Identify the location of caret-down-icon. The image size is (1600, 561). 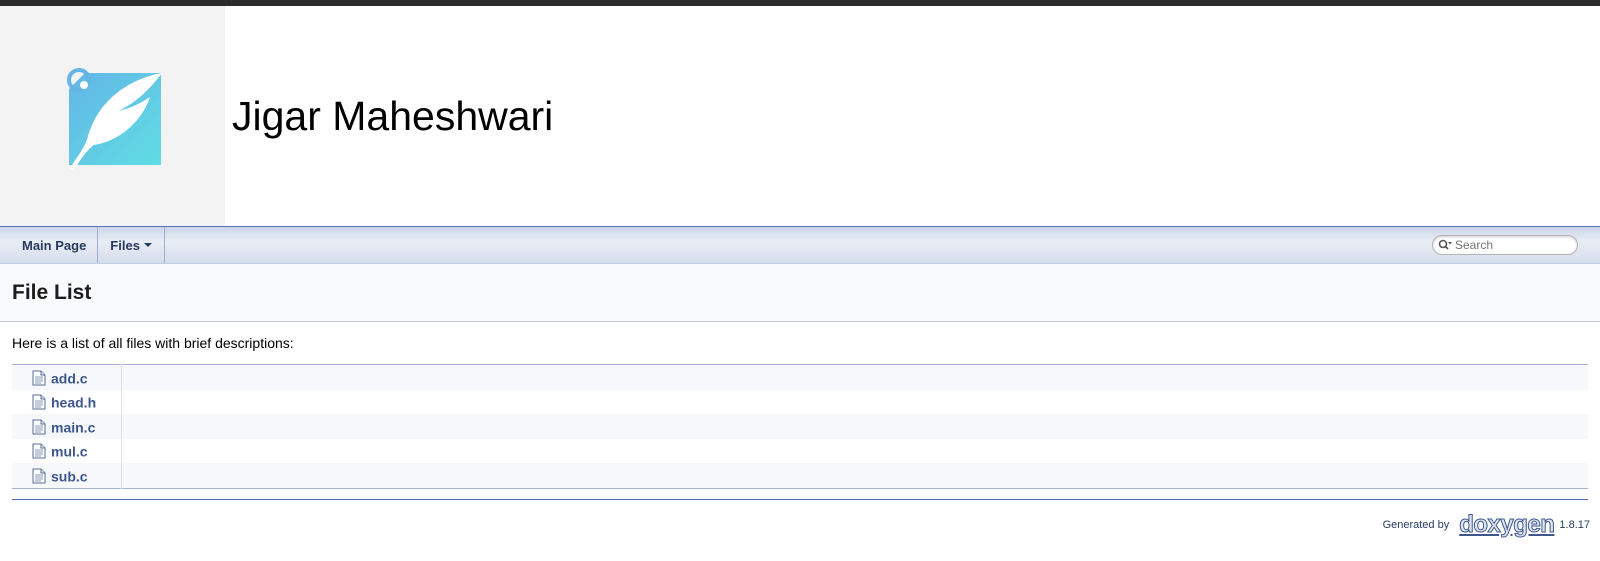
(147, 245).